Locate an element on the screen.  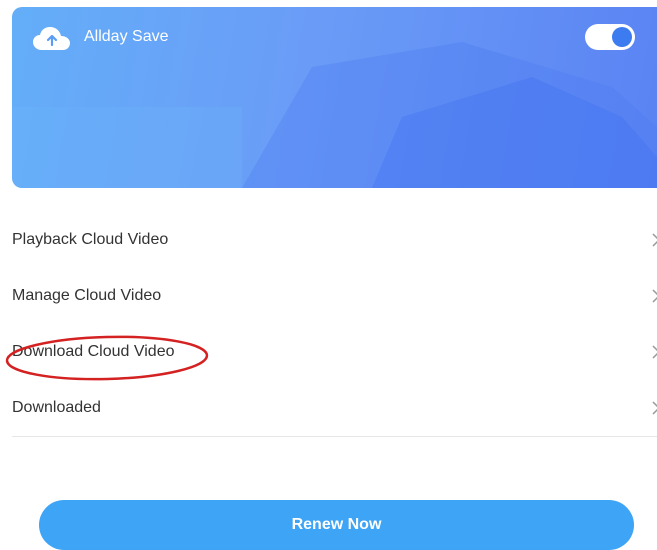
menu-item-label: Manage Cloud Video is located at coordinates (87, 295).